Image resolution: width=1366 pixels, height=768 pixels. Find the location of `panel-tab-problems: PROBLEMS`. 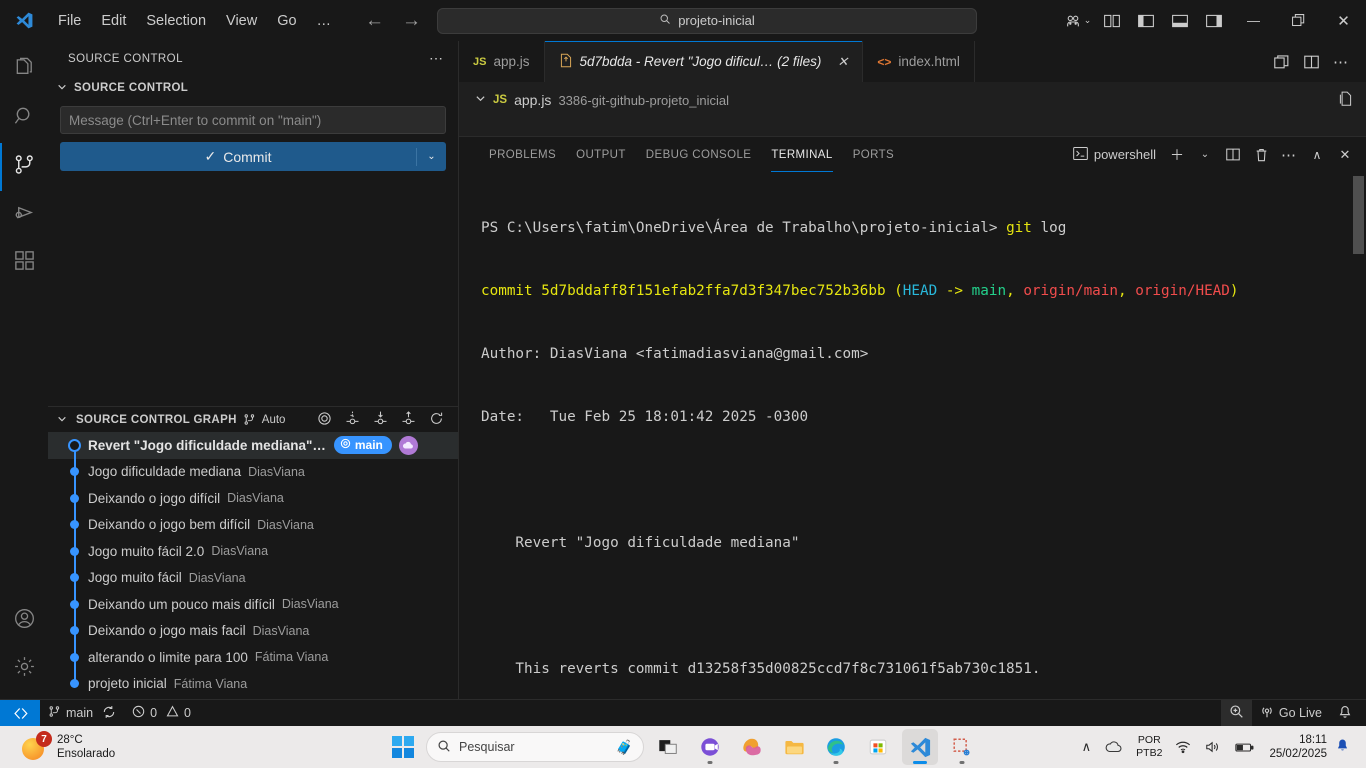

panel-tab-problems: PROBLEMS is located at coordinates (522, 154).